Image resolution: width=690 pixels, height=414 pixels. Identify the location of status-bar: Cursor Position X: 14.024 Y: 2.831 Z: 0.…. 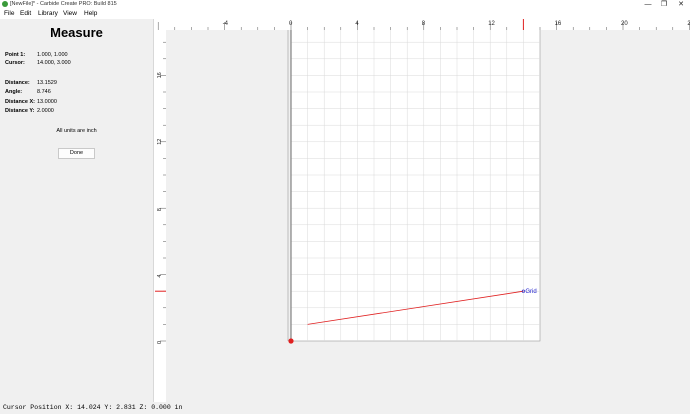
(345, 408).